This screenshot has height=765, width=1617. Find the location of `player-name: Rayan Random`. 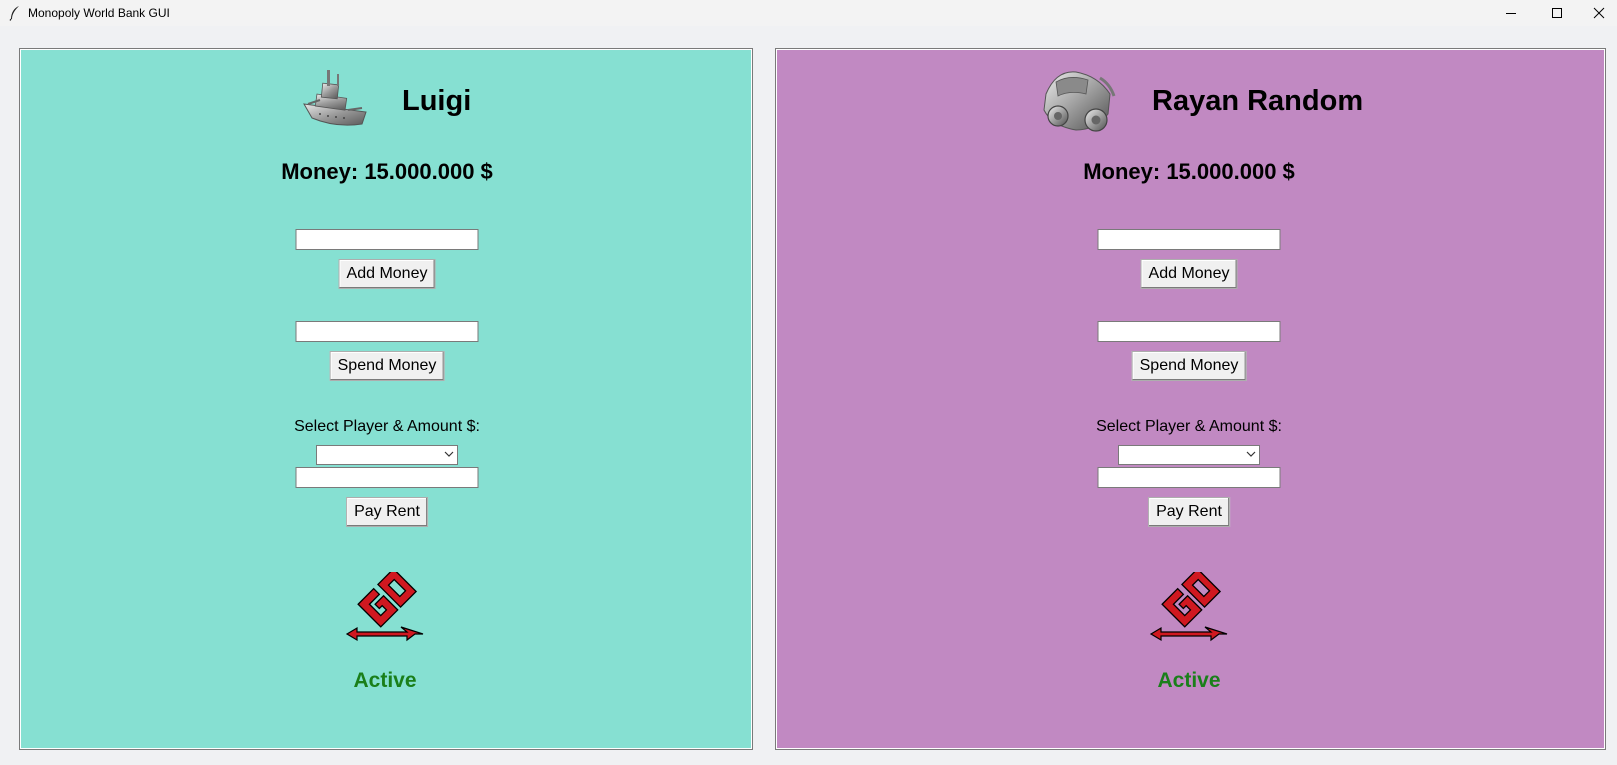

player-name: Rayan Random is located at coordinates (1258, 101).